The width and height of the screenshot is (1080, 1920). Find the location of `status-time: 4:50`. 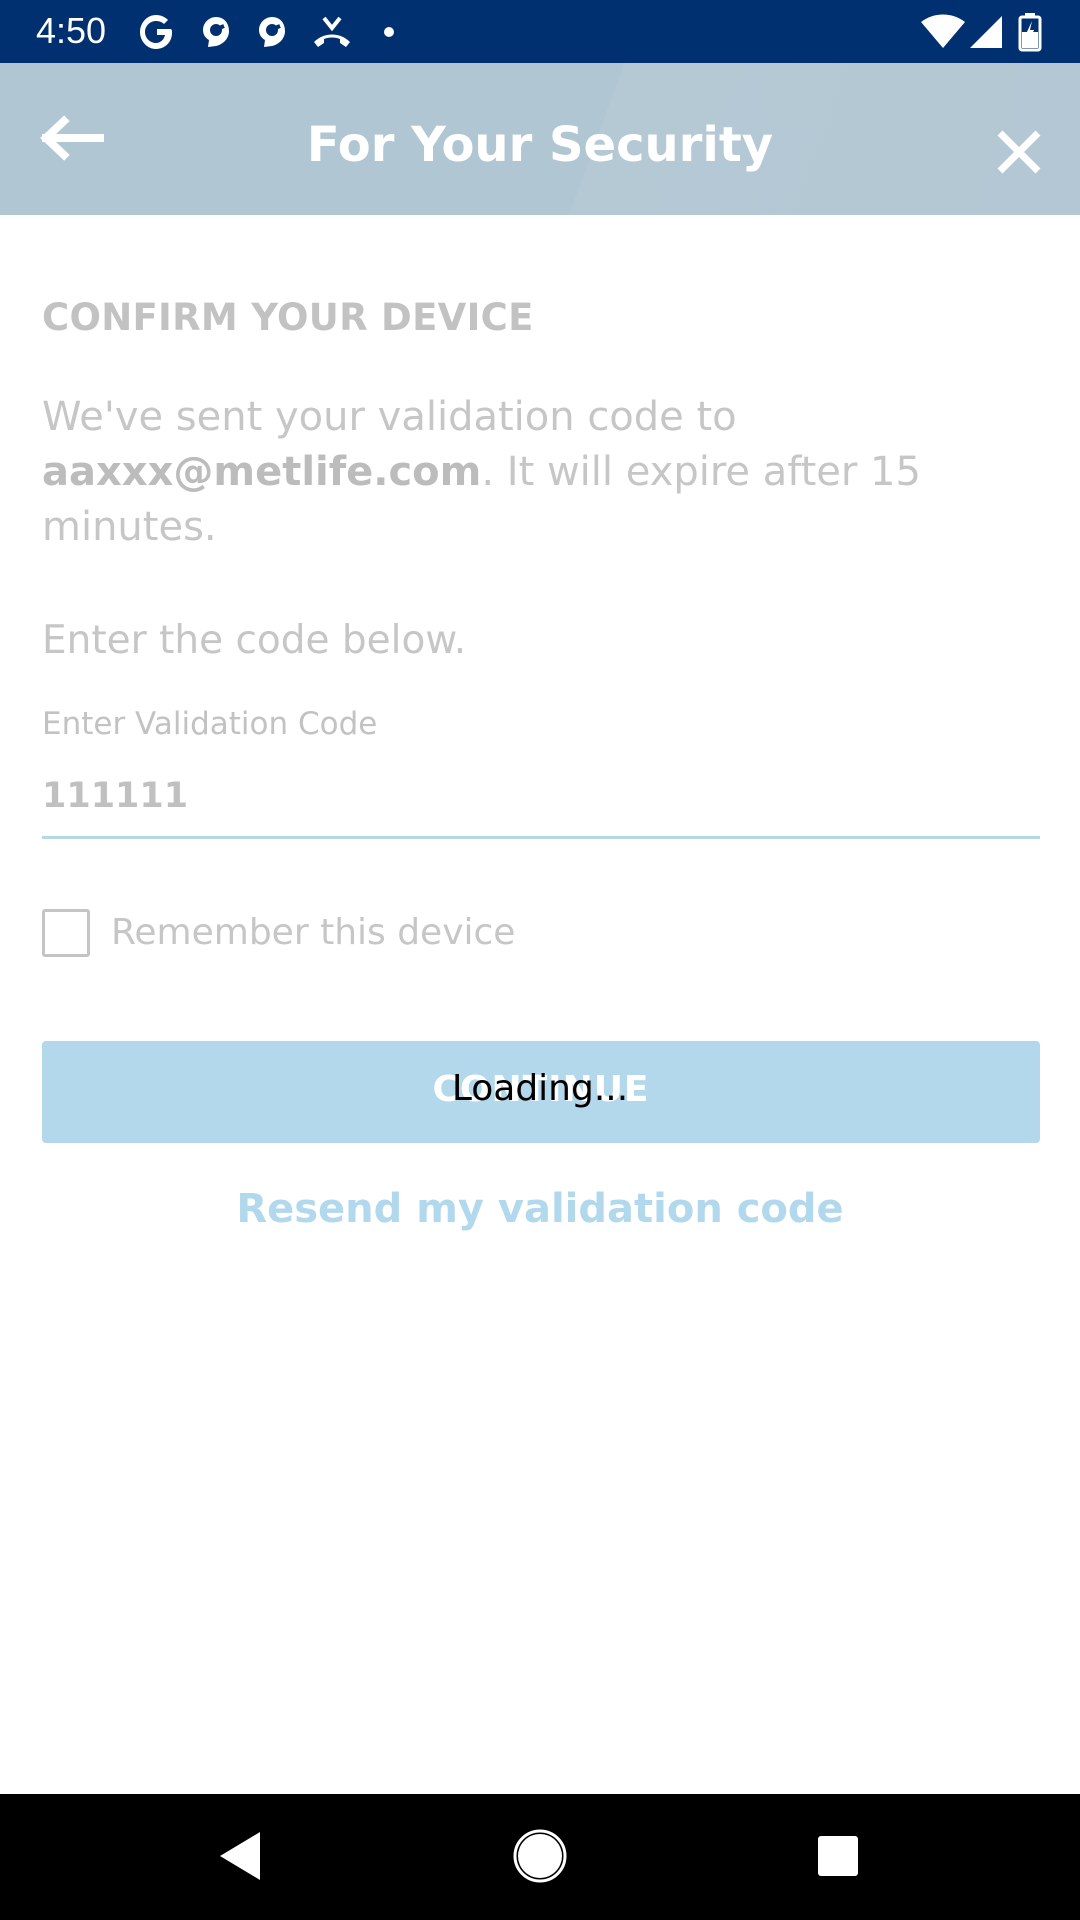

status-time: 4:50 is located at coordinates (71, 30).